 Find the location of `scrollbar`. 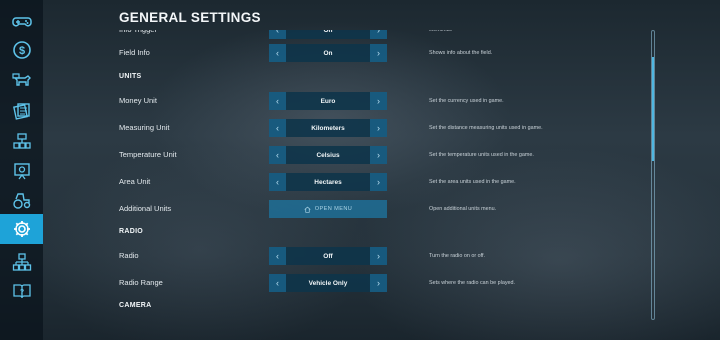

scrollbar is located at coordinates (653, 175).